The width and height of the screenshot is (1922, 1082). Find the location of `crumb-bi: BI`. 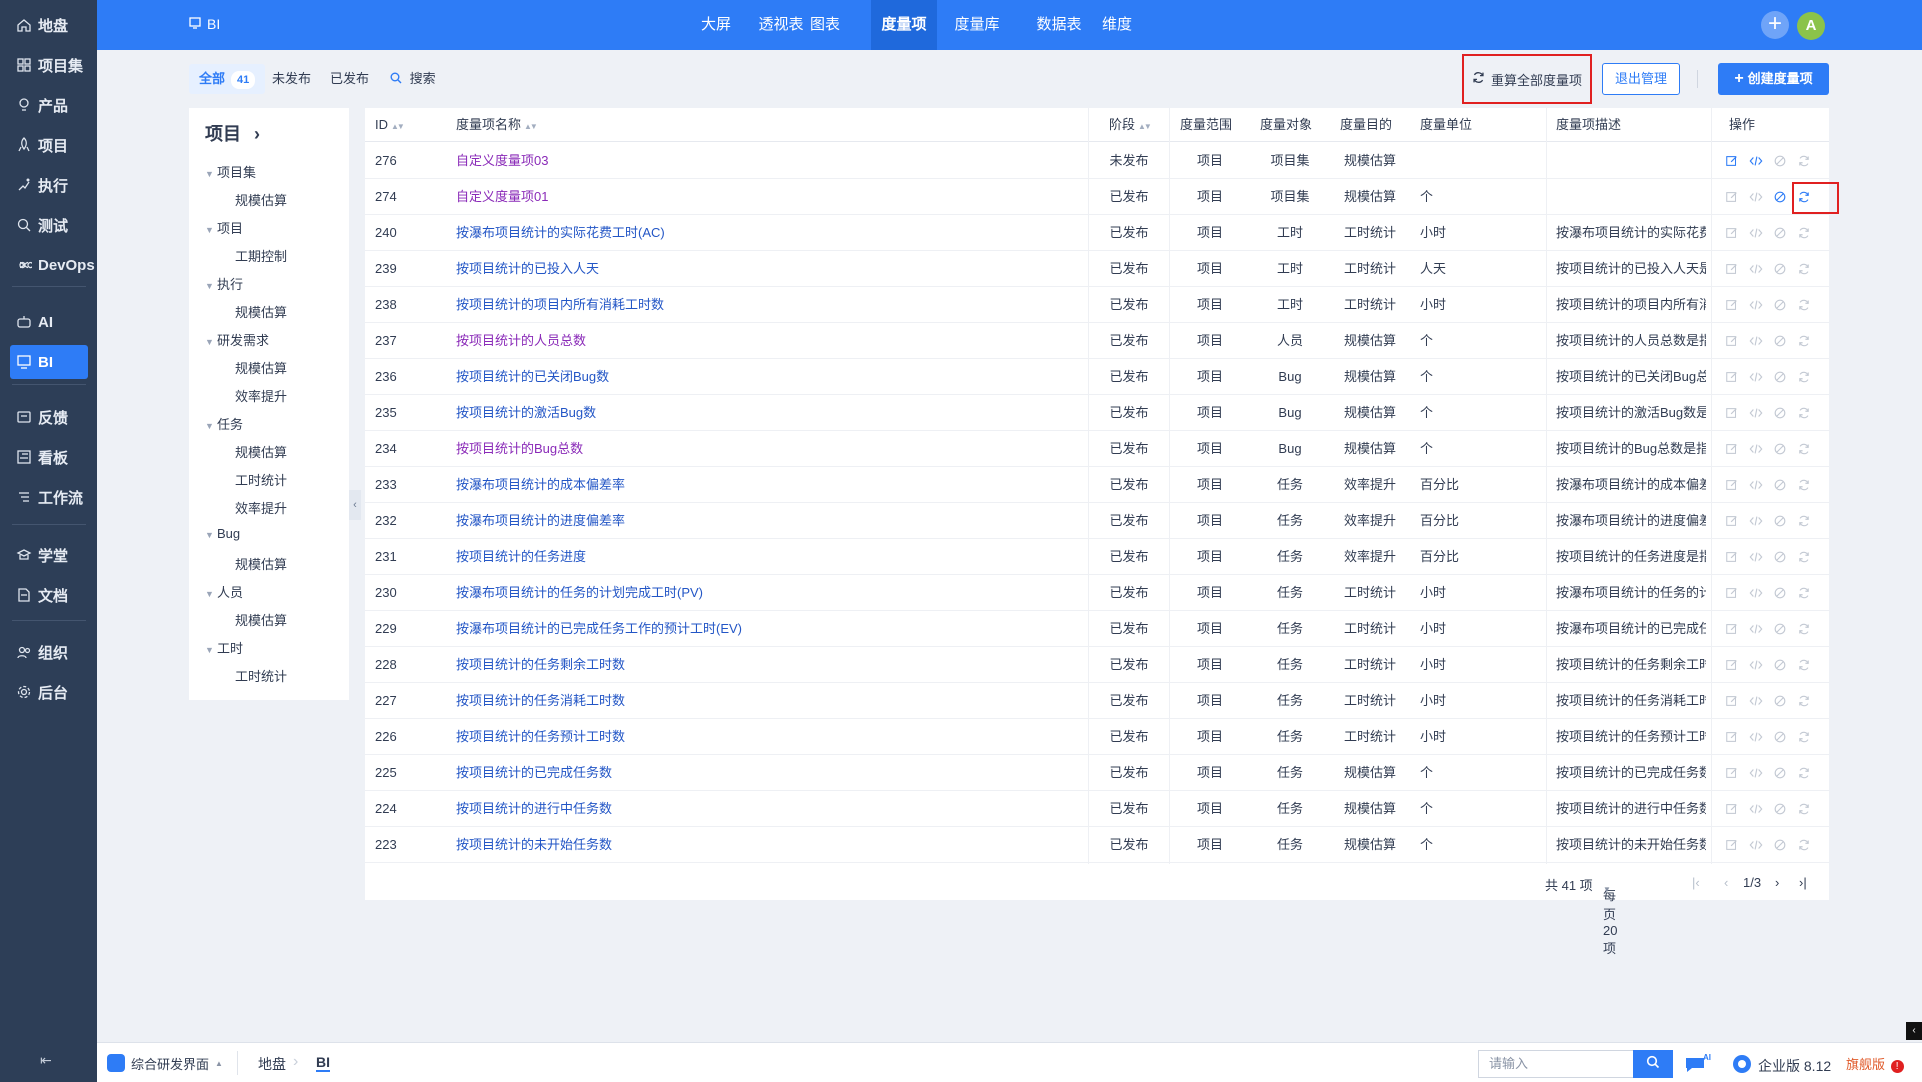

crumb-bi: BI is located at coordinates (323, 1063).